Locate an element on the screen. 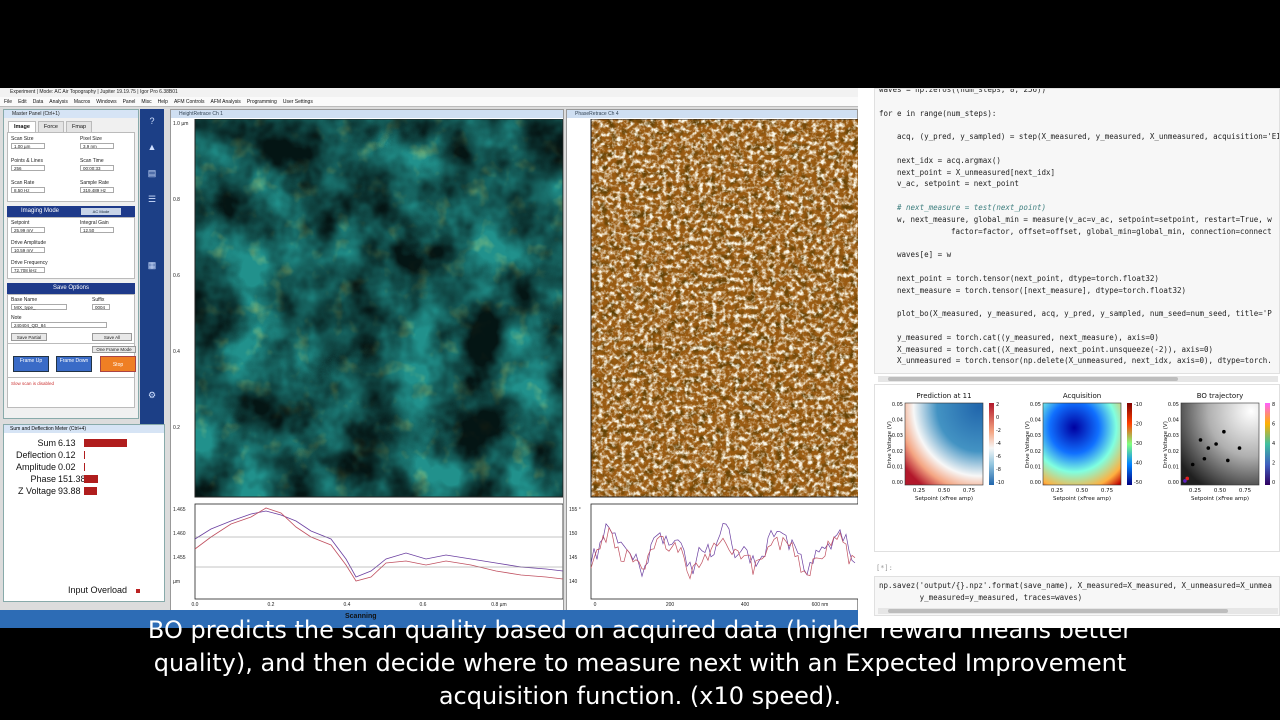 The image size is (1280, 720). meter-value: 93.88 is located at coordinates (69, 491).